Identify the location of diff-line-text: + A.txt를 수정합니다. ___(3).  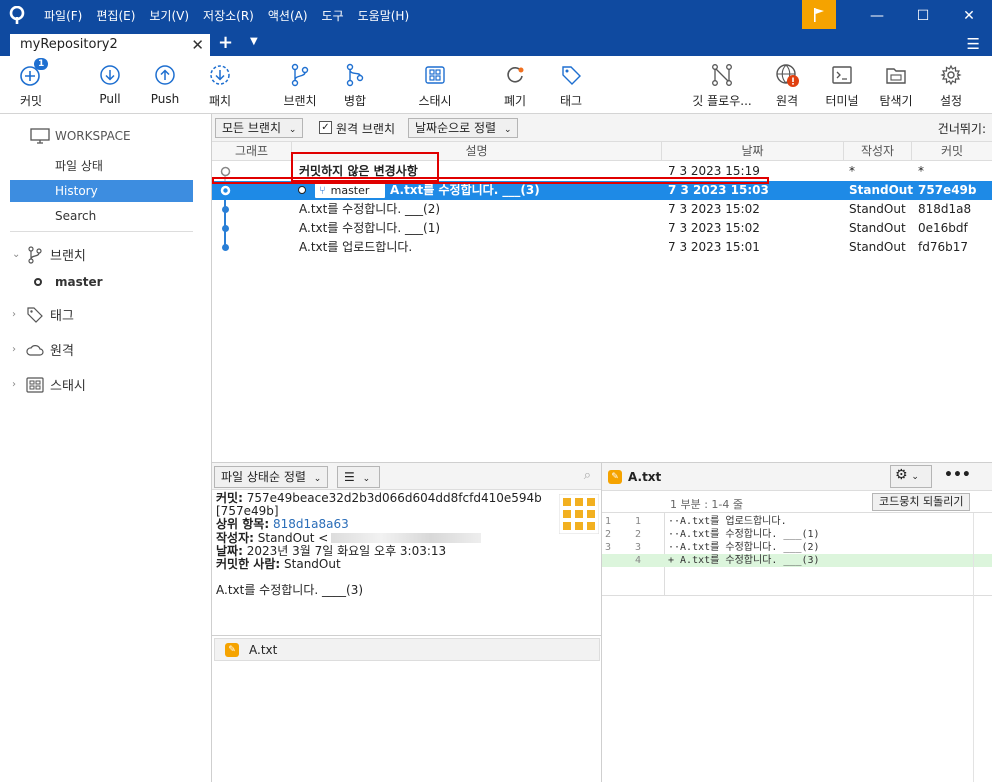
(744, 560).